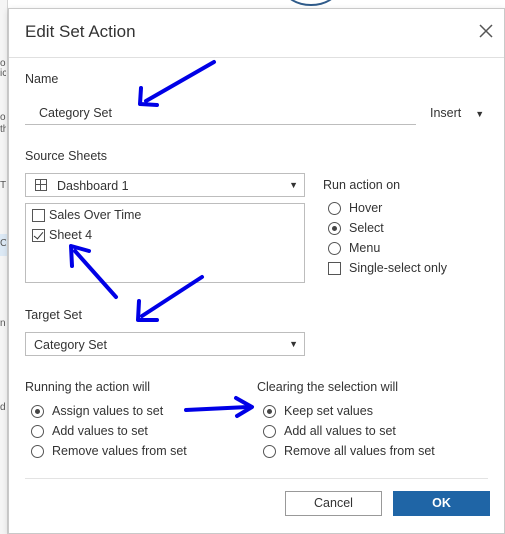  I want to click on single-select-label: Single-select only, so click(398, 268).